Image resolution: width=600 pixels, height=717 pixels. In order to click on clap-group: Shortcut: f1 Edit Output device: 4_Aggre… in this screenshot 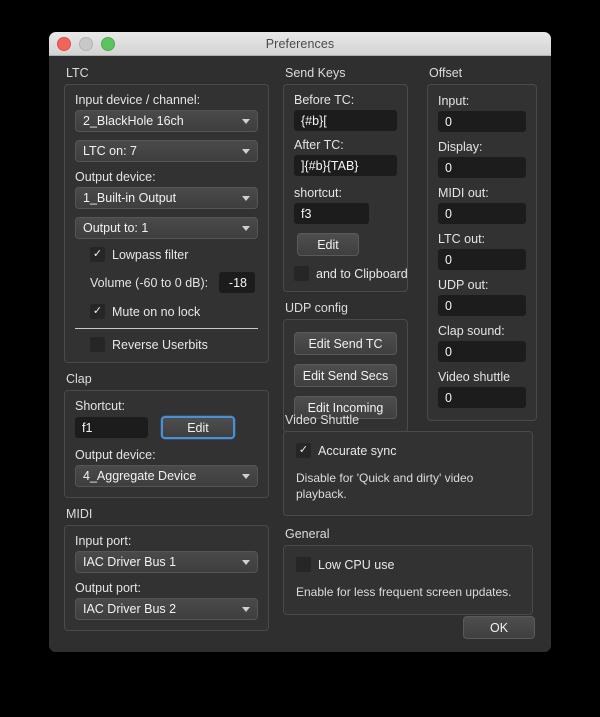, I will do `click(166, 444)`.